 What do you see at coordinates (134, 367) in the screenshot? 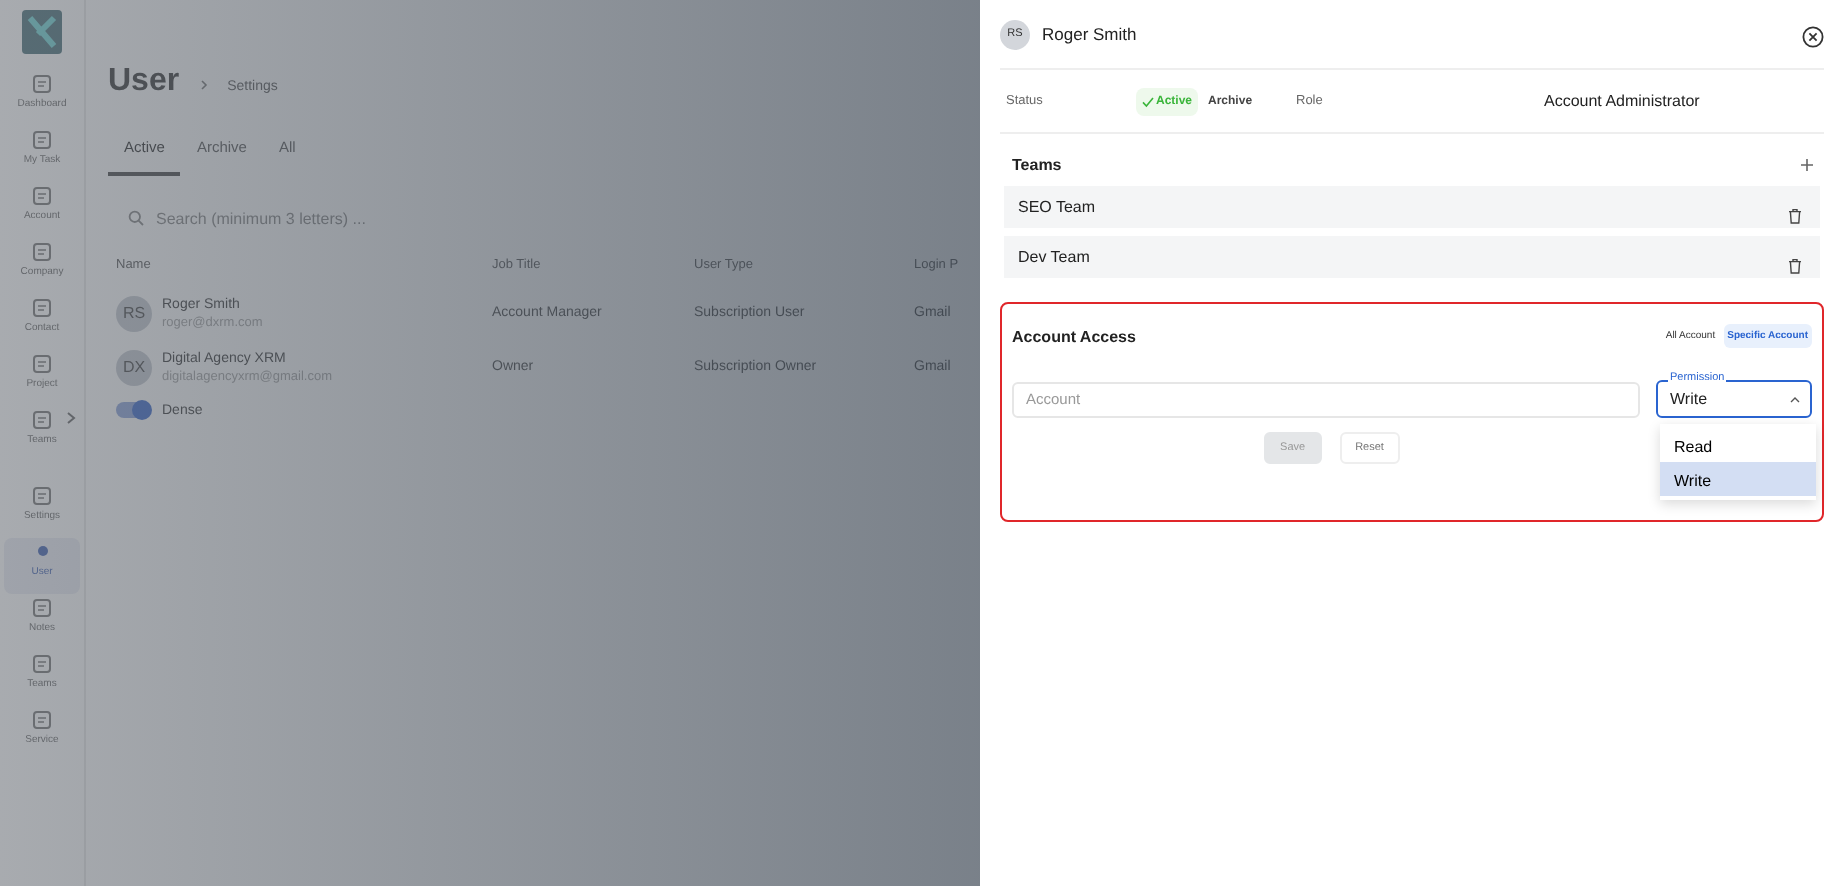
I see `avatar: DX` at bounding box center [134, 367].